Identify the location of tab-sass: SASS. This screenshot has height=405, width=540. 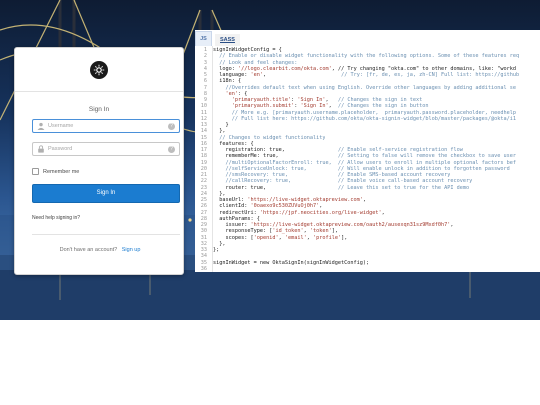
(227, 40).